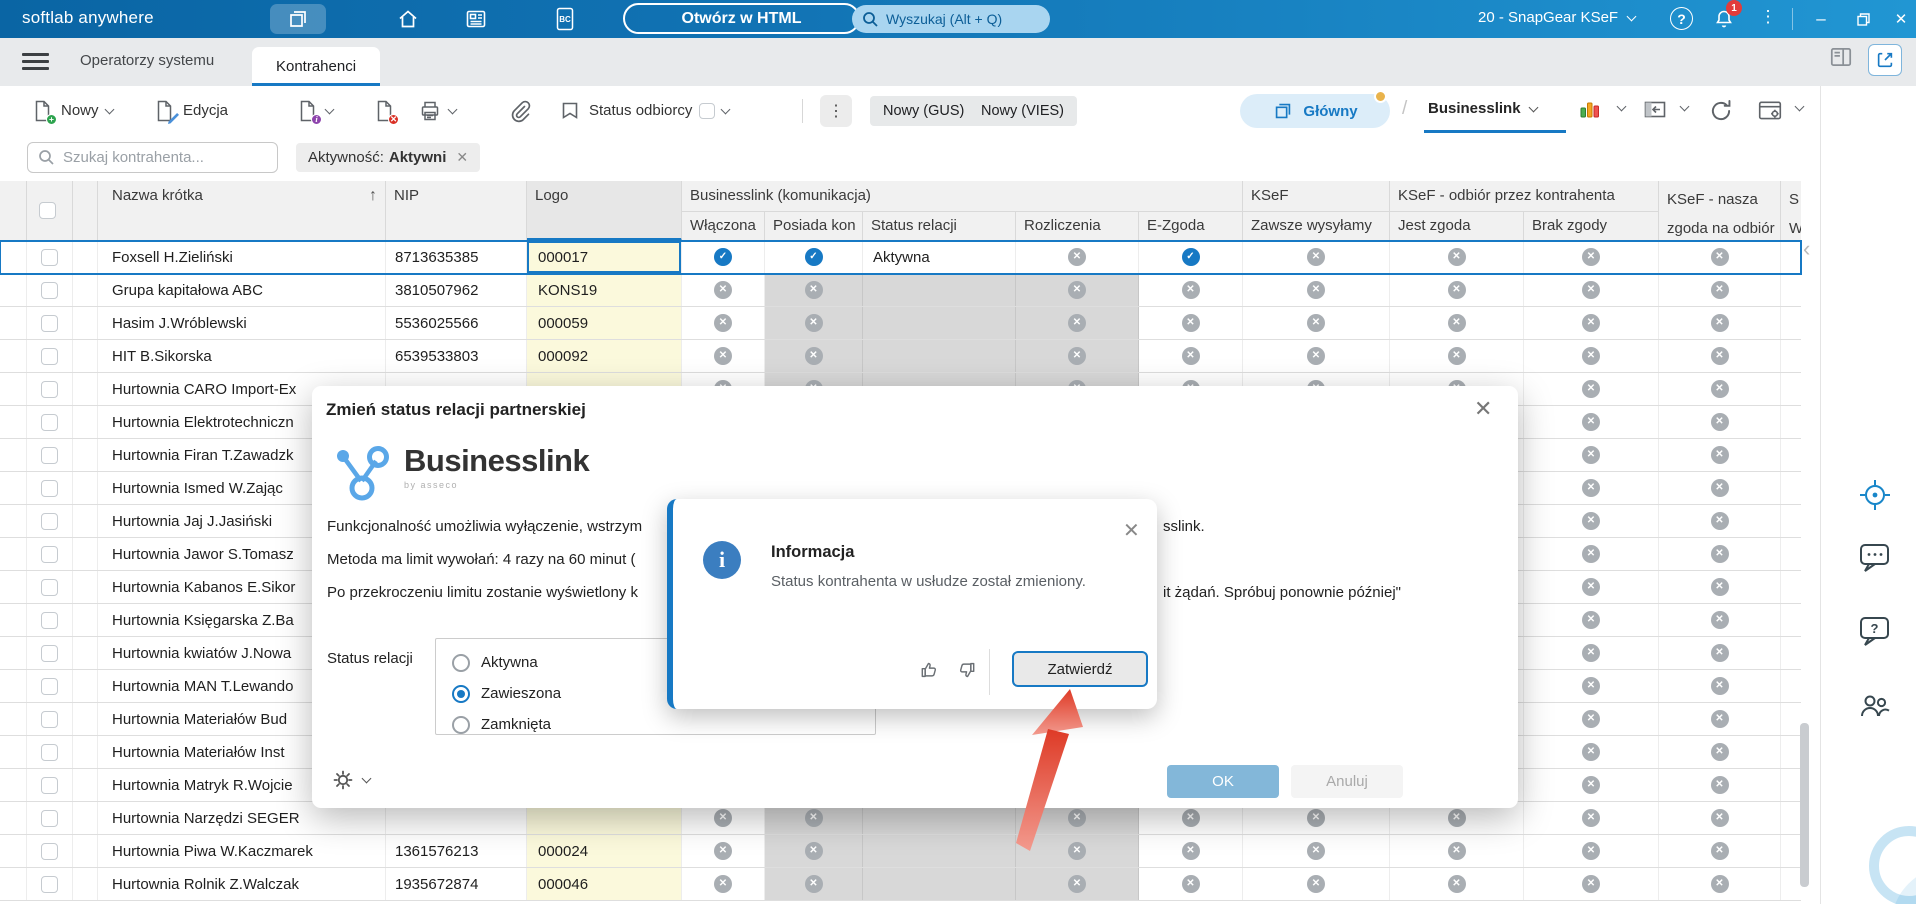 This screenshot has height=904, width=1916. Describe the element at coordinates (814, 226) in the screenshot. I see `col-header-posiada: Posiada kon` at that location.